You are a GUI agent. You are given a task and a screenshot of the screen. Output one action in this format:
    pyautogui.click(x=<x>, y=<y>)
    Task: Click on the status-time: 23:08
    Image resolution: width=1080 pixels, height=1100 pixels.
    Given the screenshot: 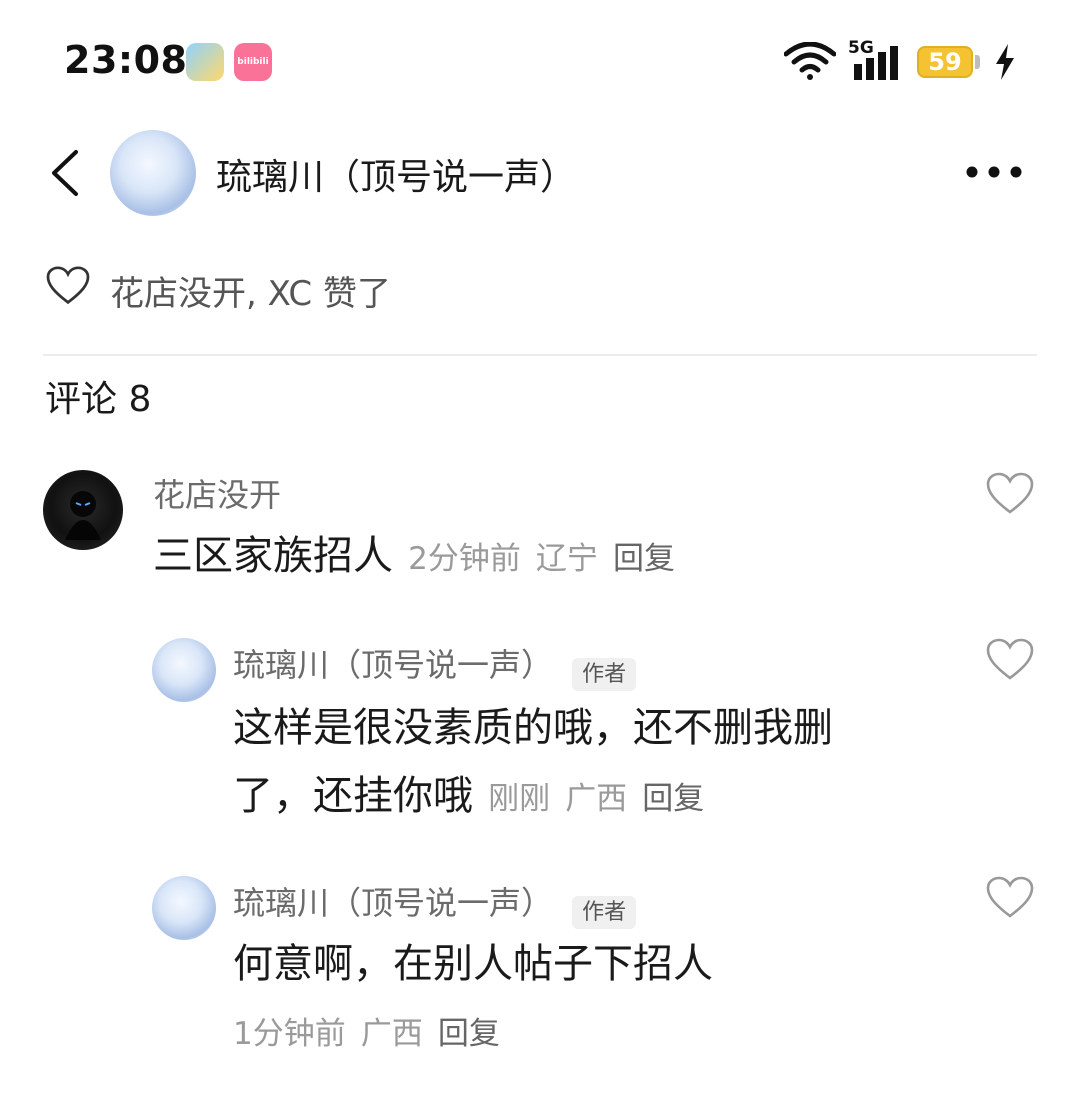 What is the action you would take?
    pyautogui.click(x=126, y=60)
    